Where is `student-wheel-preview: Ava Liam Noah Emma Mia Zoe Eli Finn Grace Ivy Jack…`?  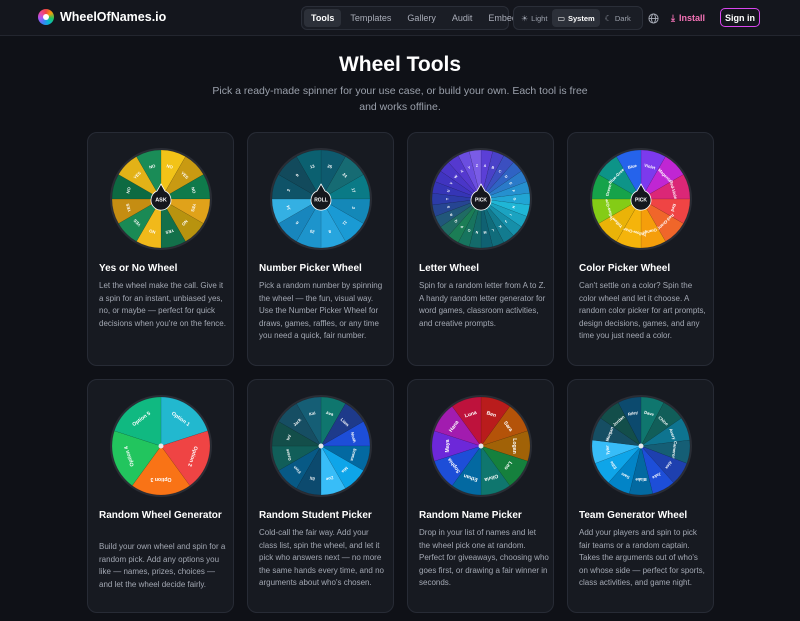
student-wheel-preview: Ava Liam Noah Emma Mia Zoe Eli Finn Grace Ivy Jack… is located at coordinates (321, 446).